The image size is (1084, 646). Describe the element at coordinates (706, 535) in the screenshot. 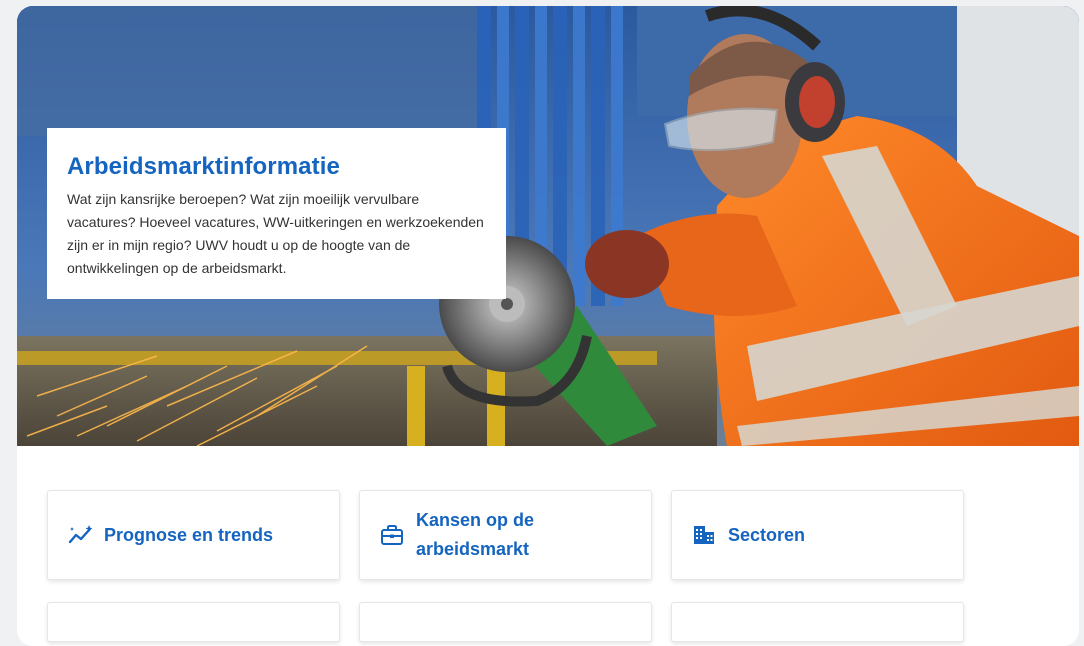

I see `buildings-icon` at that location.